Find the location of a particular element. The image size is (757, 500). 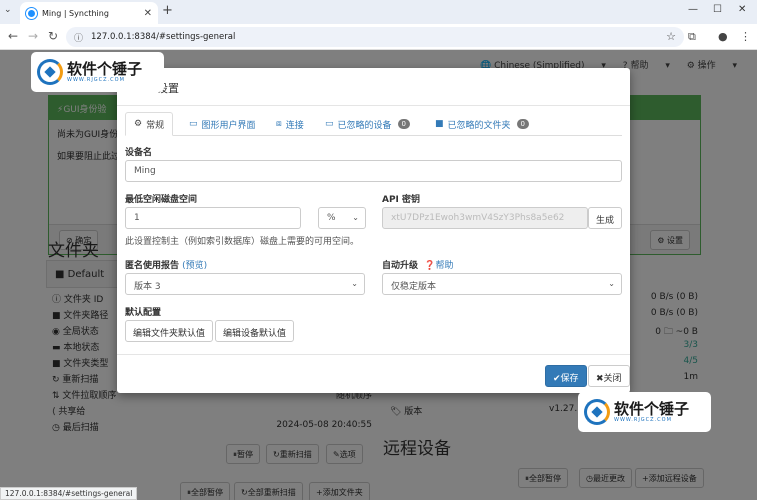

laptop-icon: ▭ is located at coordinates (329, 124).